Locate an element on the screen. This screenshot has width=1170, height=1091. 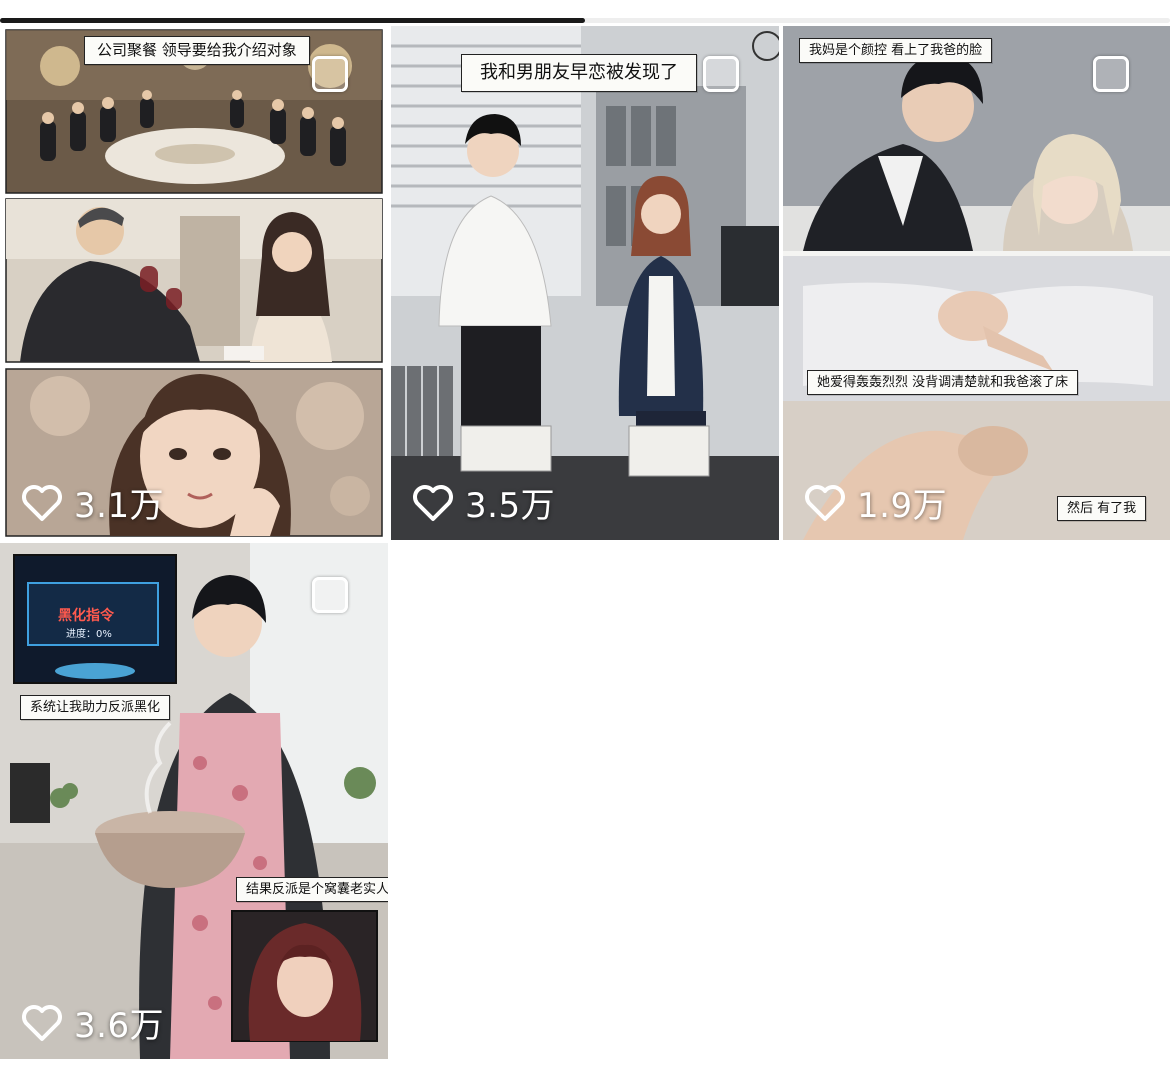
tile-caption: 我和男朋友早恋被发现了 is located at coordinates (579, 73).